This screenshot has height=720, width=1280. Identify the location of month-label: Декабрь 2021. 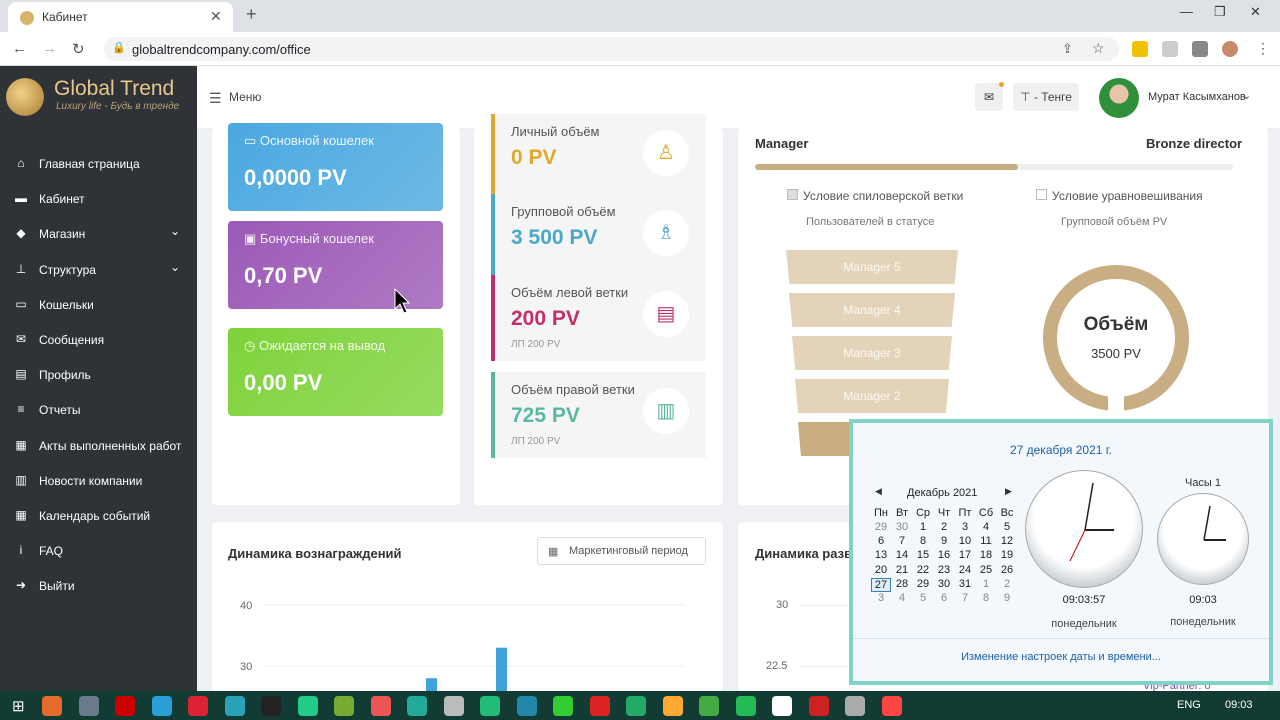
(942, 493).